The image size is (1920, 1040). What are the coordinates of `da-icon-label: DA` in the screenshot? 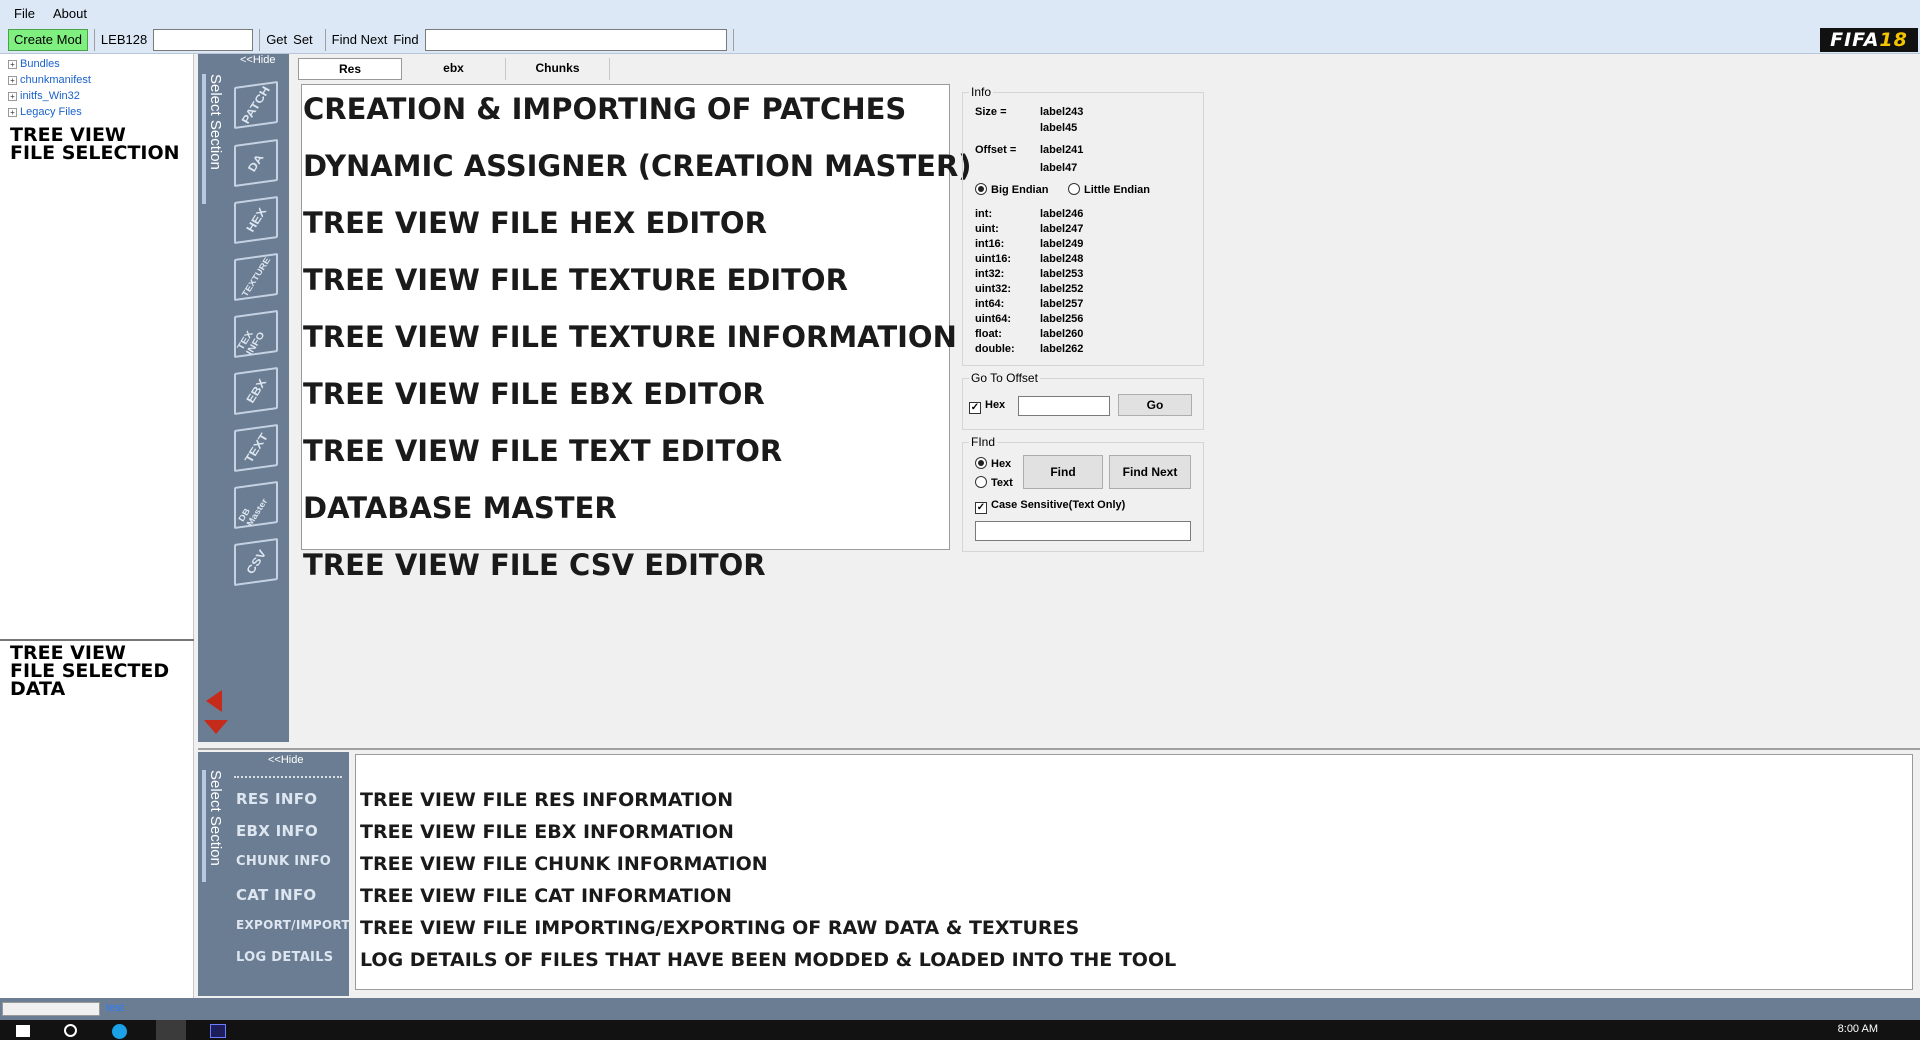 It's located at (256, 163).